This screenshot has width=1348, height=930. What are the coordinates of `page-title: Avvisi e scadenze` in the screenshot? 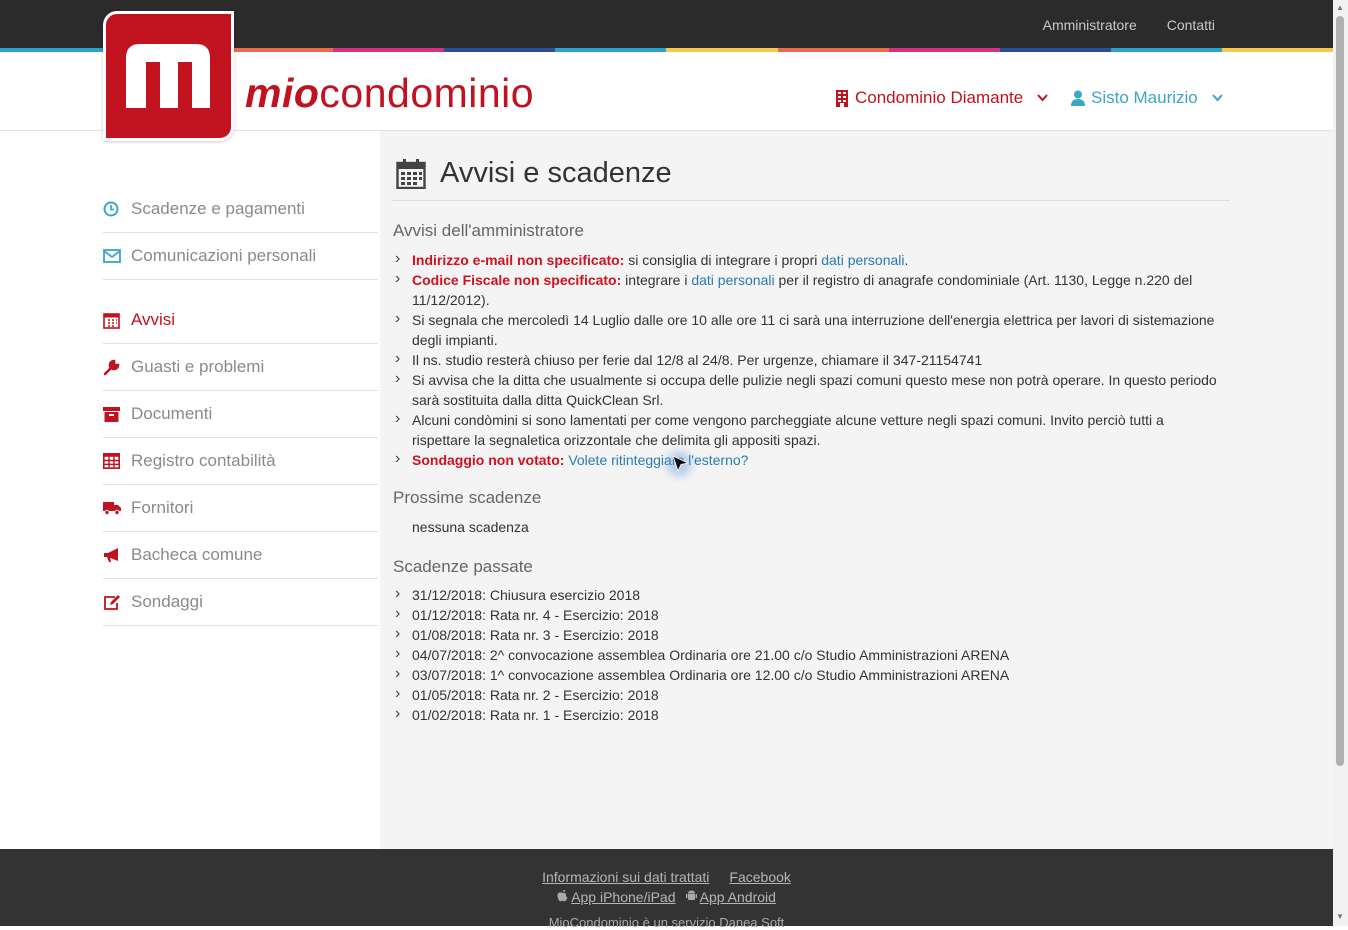 It's located at (534, 173).